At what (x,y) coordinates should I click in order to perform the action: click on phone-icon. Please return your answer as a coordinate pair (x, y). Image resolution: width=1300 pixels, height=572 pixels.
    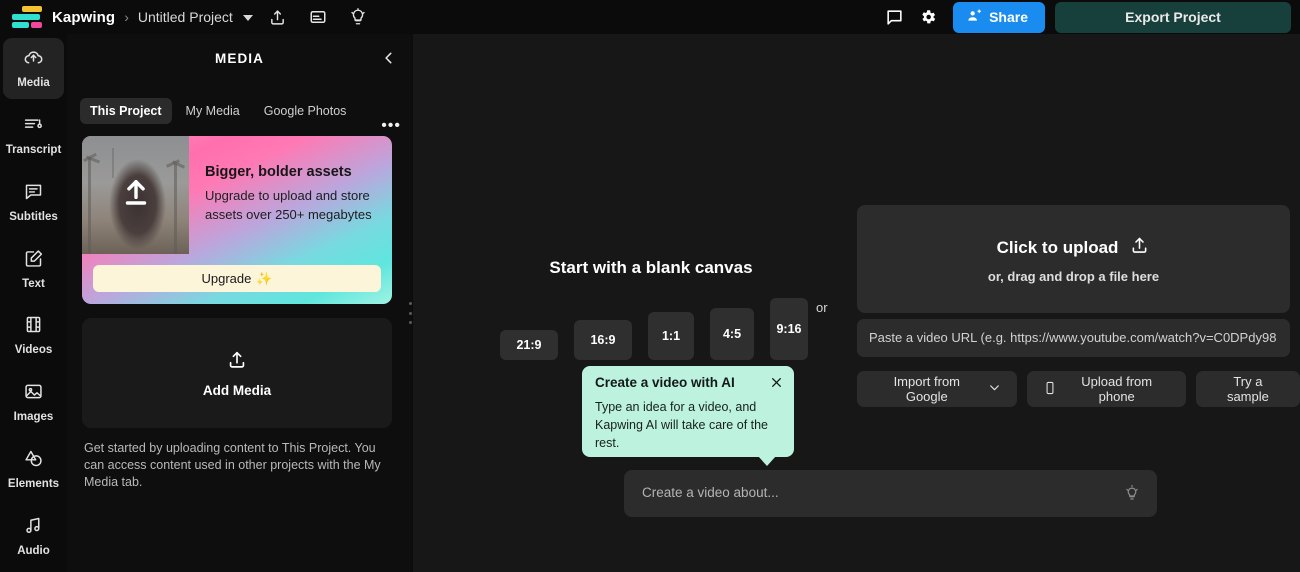
    Looking at the image, I should click on (1050, 389).